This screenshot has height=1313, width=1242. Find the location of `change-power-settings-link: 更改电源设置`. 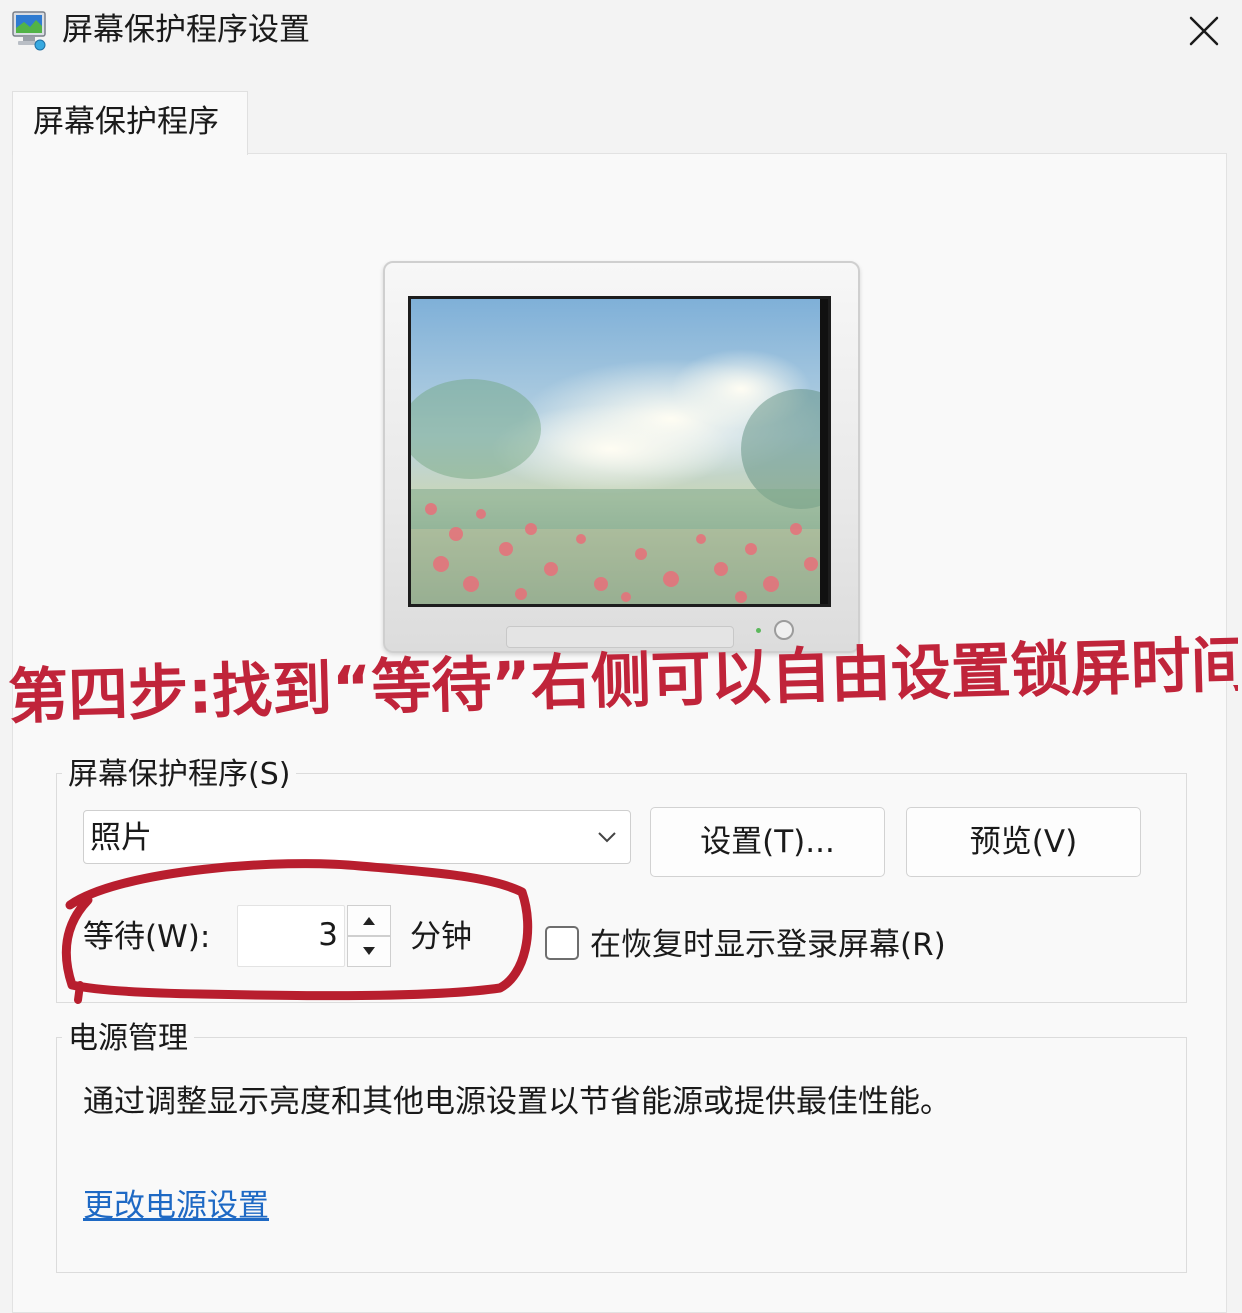

change-power-settings-link: 更改电源设置 is located at coordinates (176, 1206).